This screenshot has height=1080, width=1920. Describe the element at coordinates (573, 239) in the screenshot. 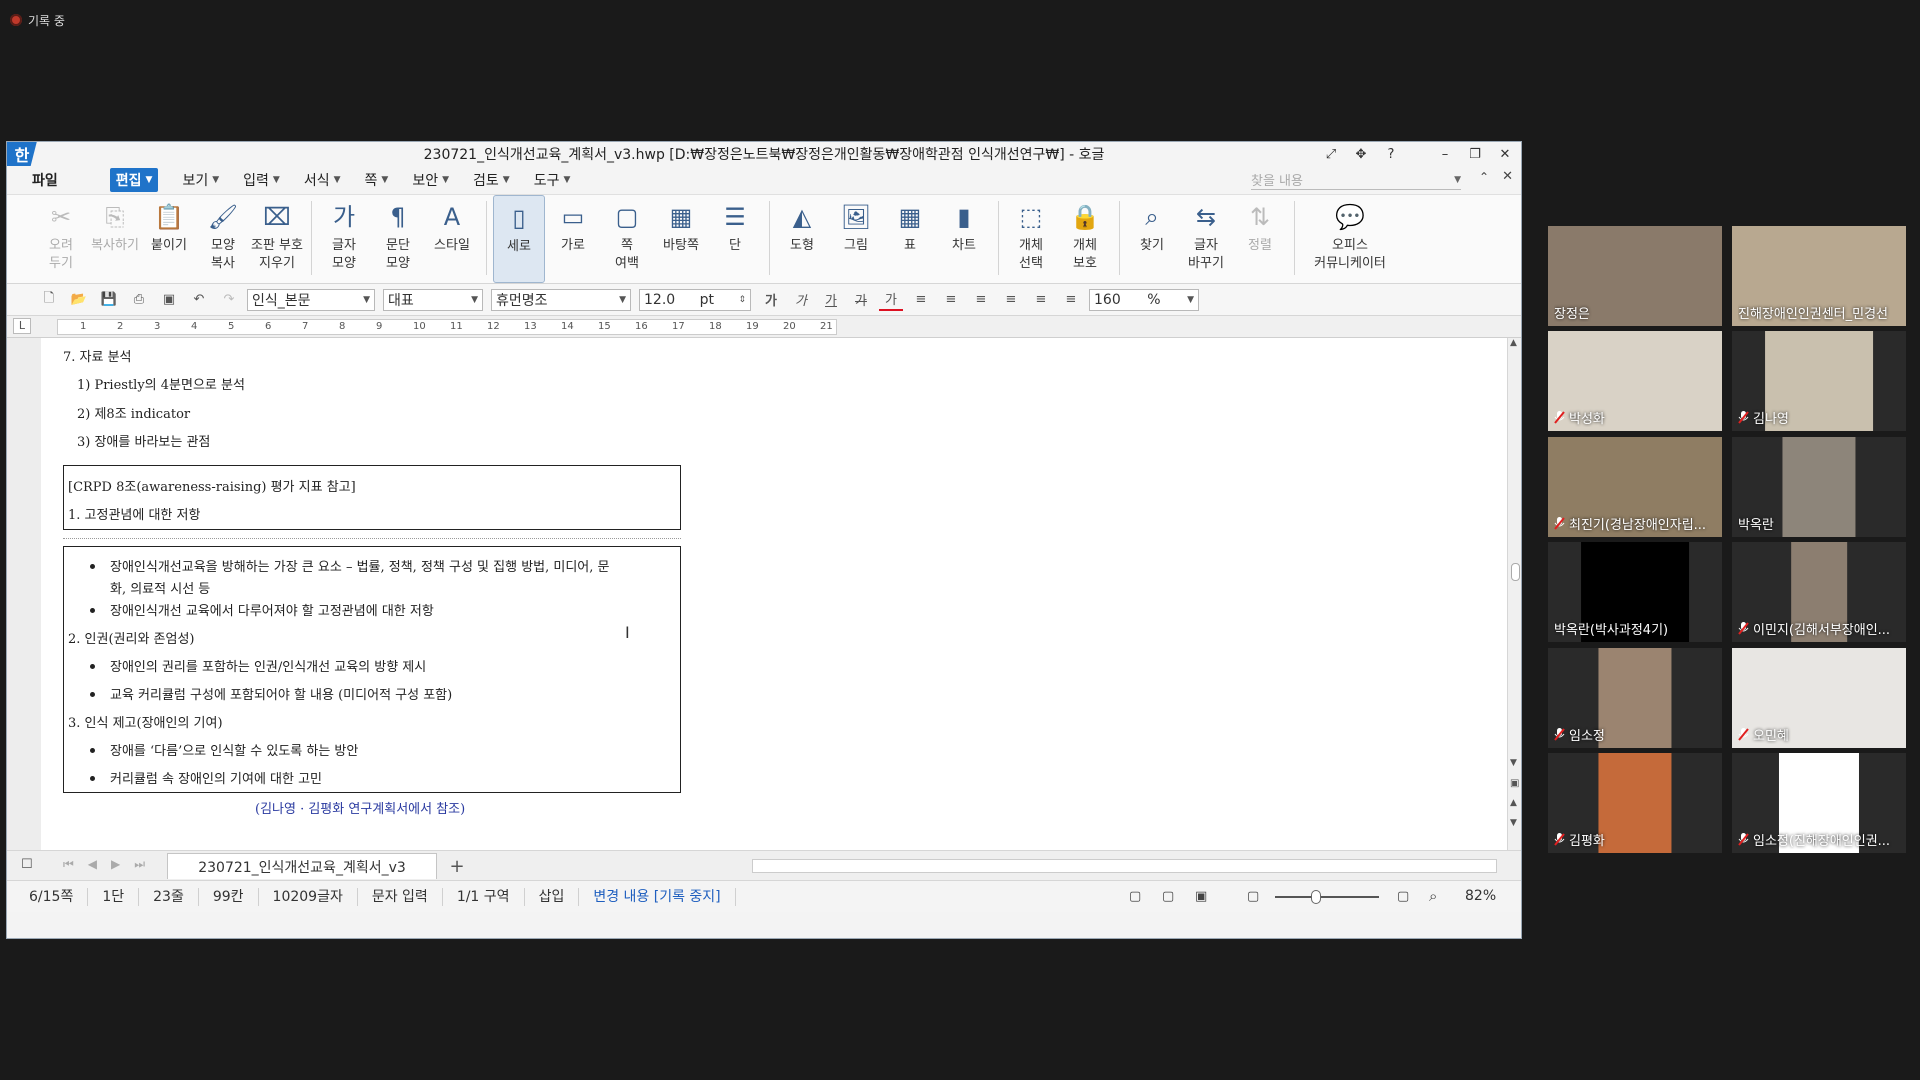

I see `ribbon-button-landscape: ▭ 가로` at that location.